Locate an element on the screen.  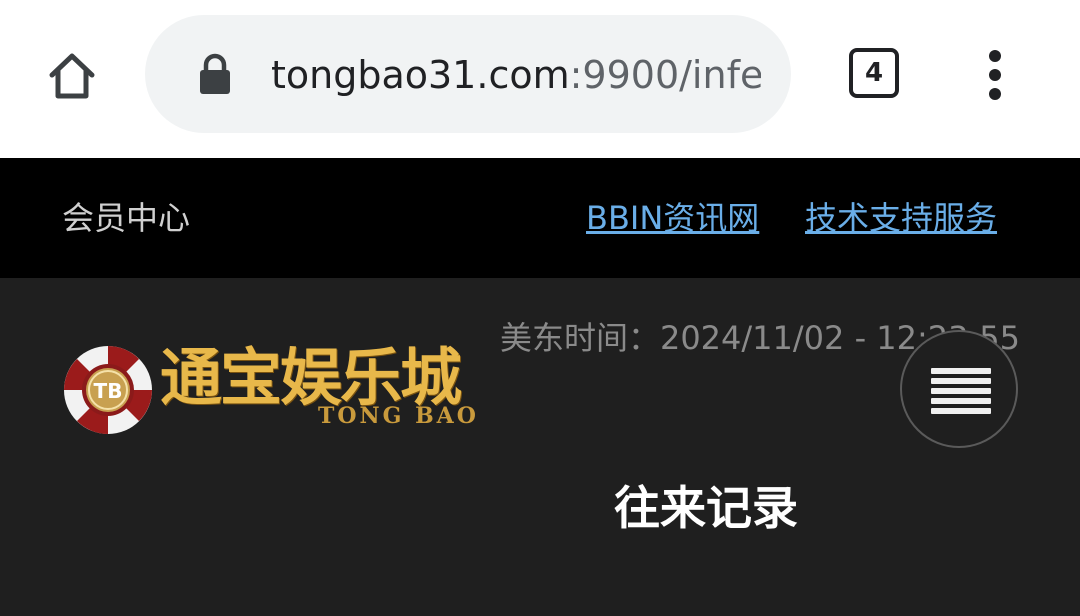
hamburger-menu-button is located at coordinates (959, 389).